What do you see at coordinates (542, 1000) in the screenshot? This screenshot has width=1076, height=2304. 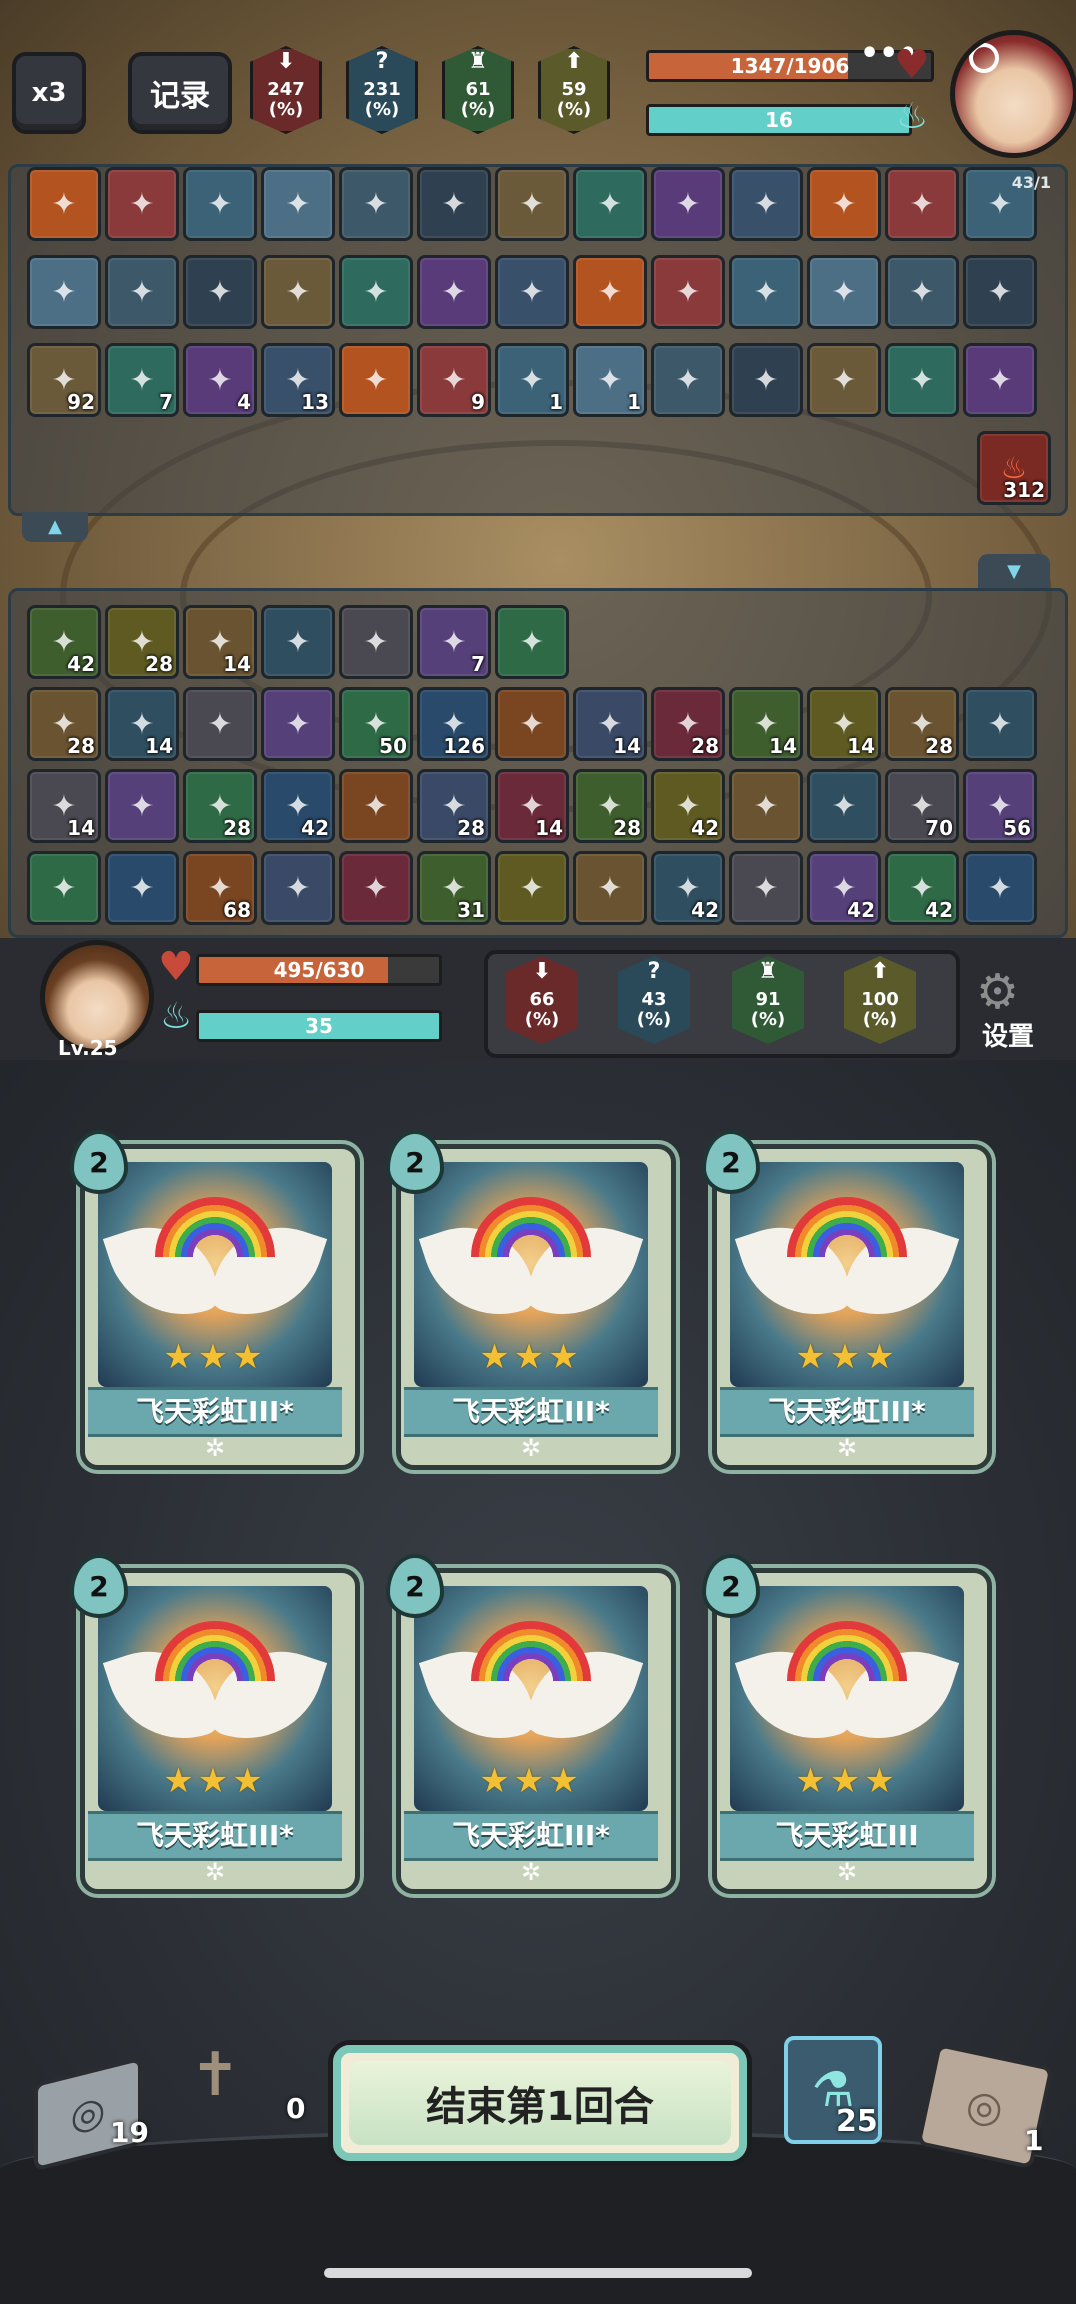 I see `player-stat: ⬇ 66 (%)` at bounding box center [542, 1000].